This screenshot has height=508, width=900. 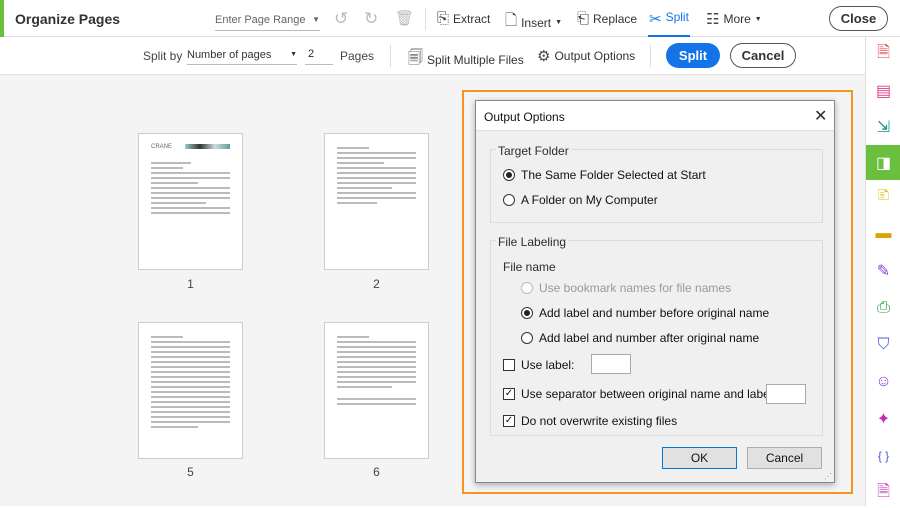 I want to click on more-icon: ☷, so click(x=713, y=19).